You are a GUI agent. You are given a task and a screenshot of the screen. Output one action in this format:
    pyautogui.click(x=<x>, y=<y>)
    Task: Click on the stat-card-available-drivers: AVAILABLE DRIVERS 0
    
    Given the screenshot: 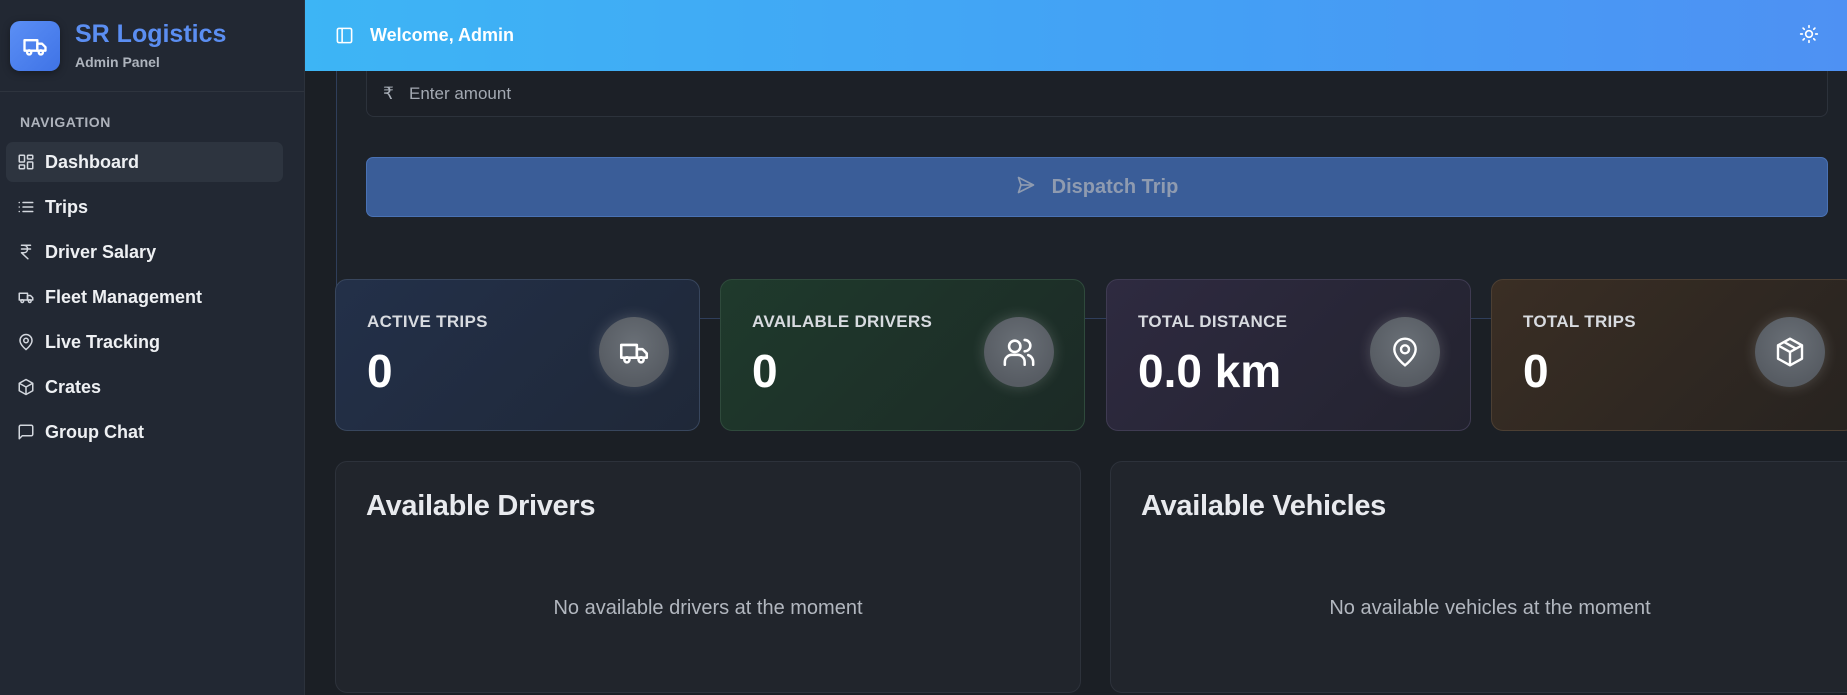 What is the action you would take?
    pyautogui.click(x=902, y=355)
    